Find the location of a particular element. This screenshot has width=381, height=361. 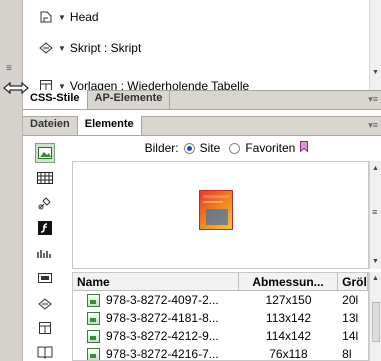

radio-favorites is located at coordinates (235, 148).